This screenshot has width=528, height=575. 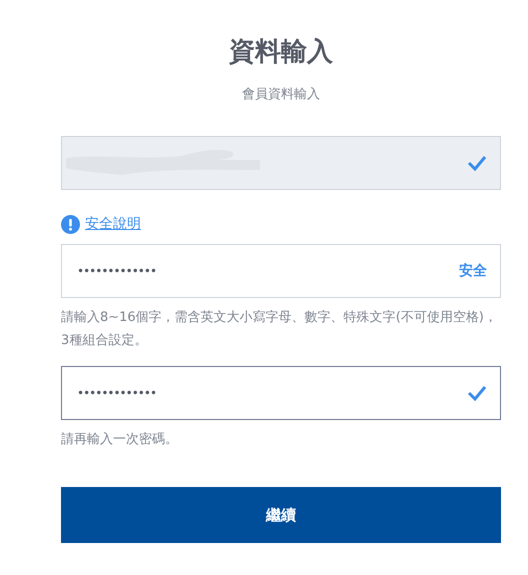 I want to click on password-strength: 安全, so click(x=473, y=271).